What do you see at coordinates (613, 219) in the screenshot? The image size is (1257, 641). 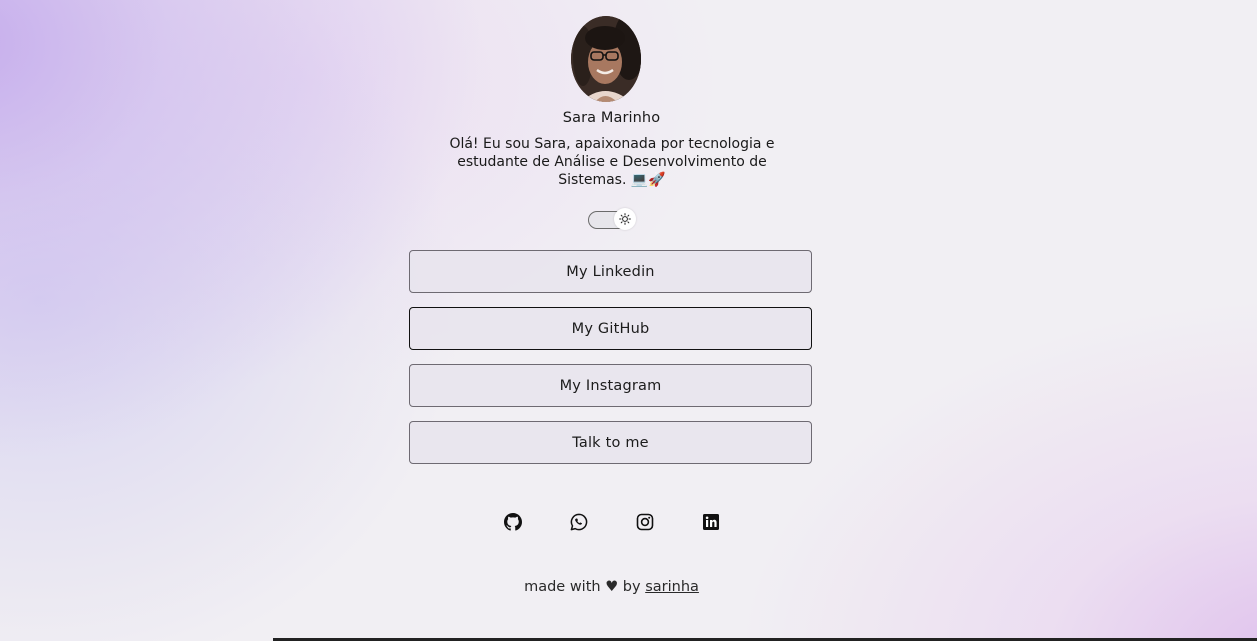 I see `theme-toggle` at bounding box center [613, 219].